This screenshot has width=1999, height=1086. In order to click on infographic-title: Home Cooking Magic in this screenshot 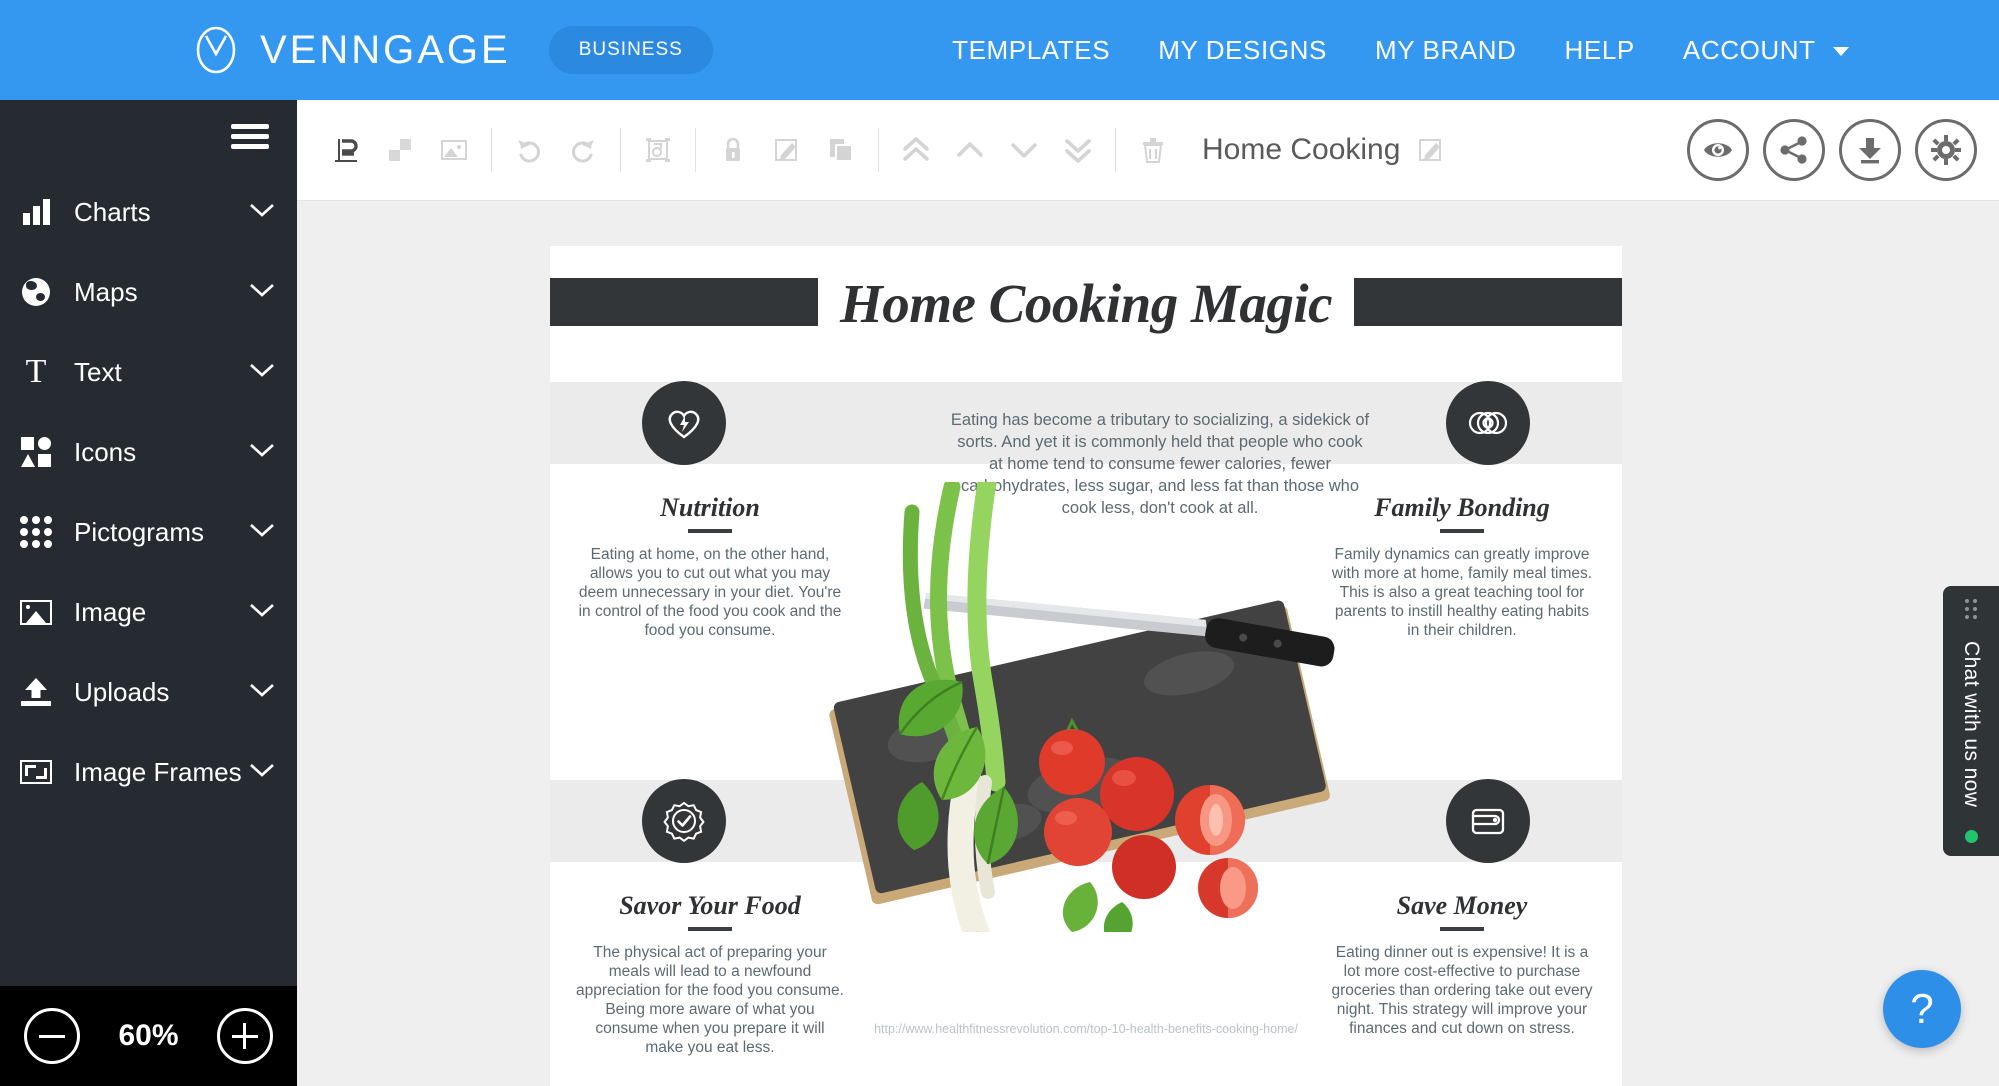, I will do `click(1086, 303)`.